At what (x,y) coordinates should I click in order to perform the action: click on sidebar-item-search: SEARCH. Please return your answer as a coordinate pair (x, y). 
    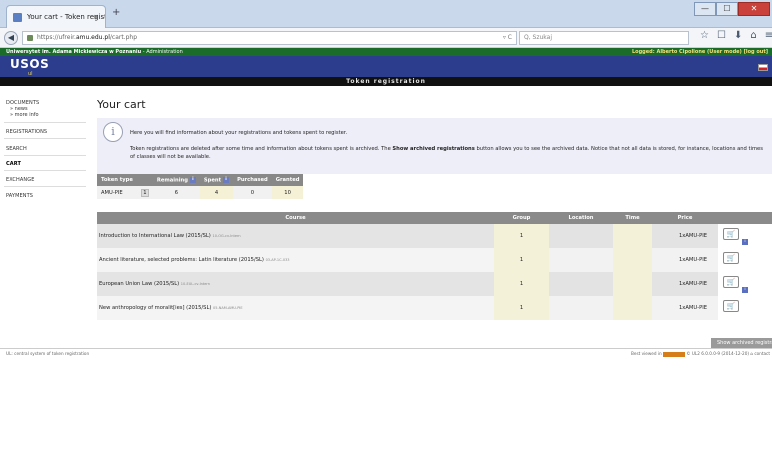
    Looking at the image, I should click on (16, 149).